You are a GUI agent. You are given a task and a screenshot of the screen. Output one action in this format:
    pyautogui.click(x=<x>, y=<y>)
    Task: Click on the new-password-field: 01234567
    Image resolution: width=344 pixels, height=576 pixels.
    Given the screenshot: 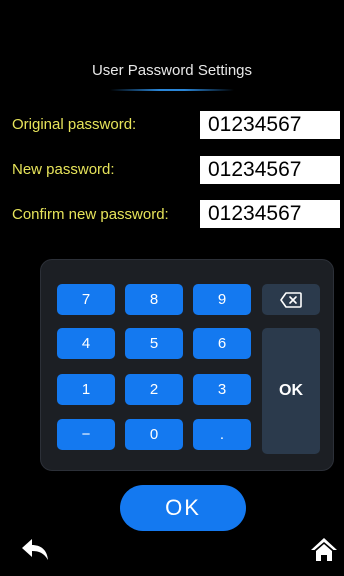 What is the action you would take?
    pyautogui.click(x=270, y=170)
    